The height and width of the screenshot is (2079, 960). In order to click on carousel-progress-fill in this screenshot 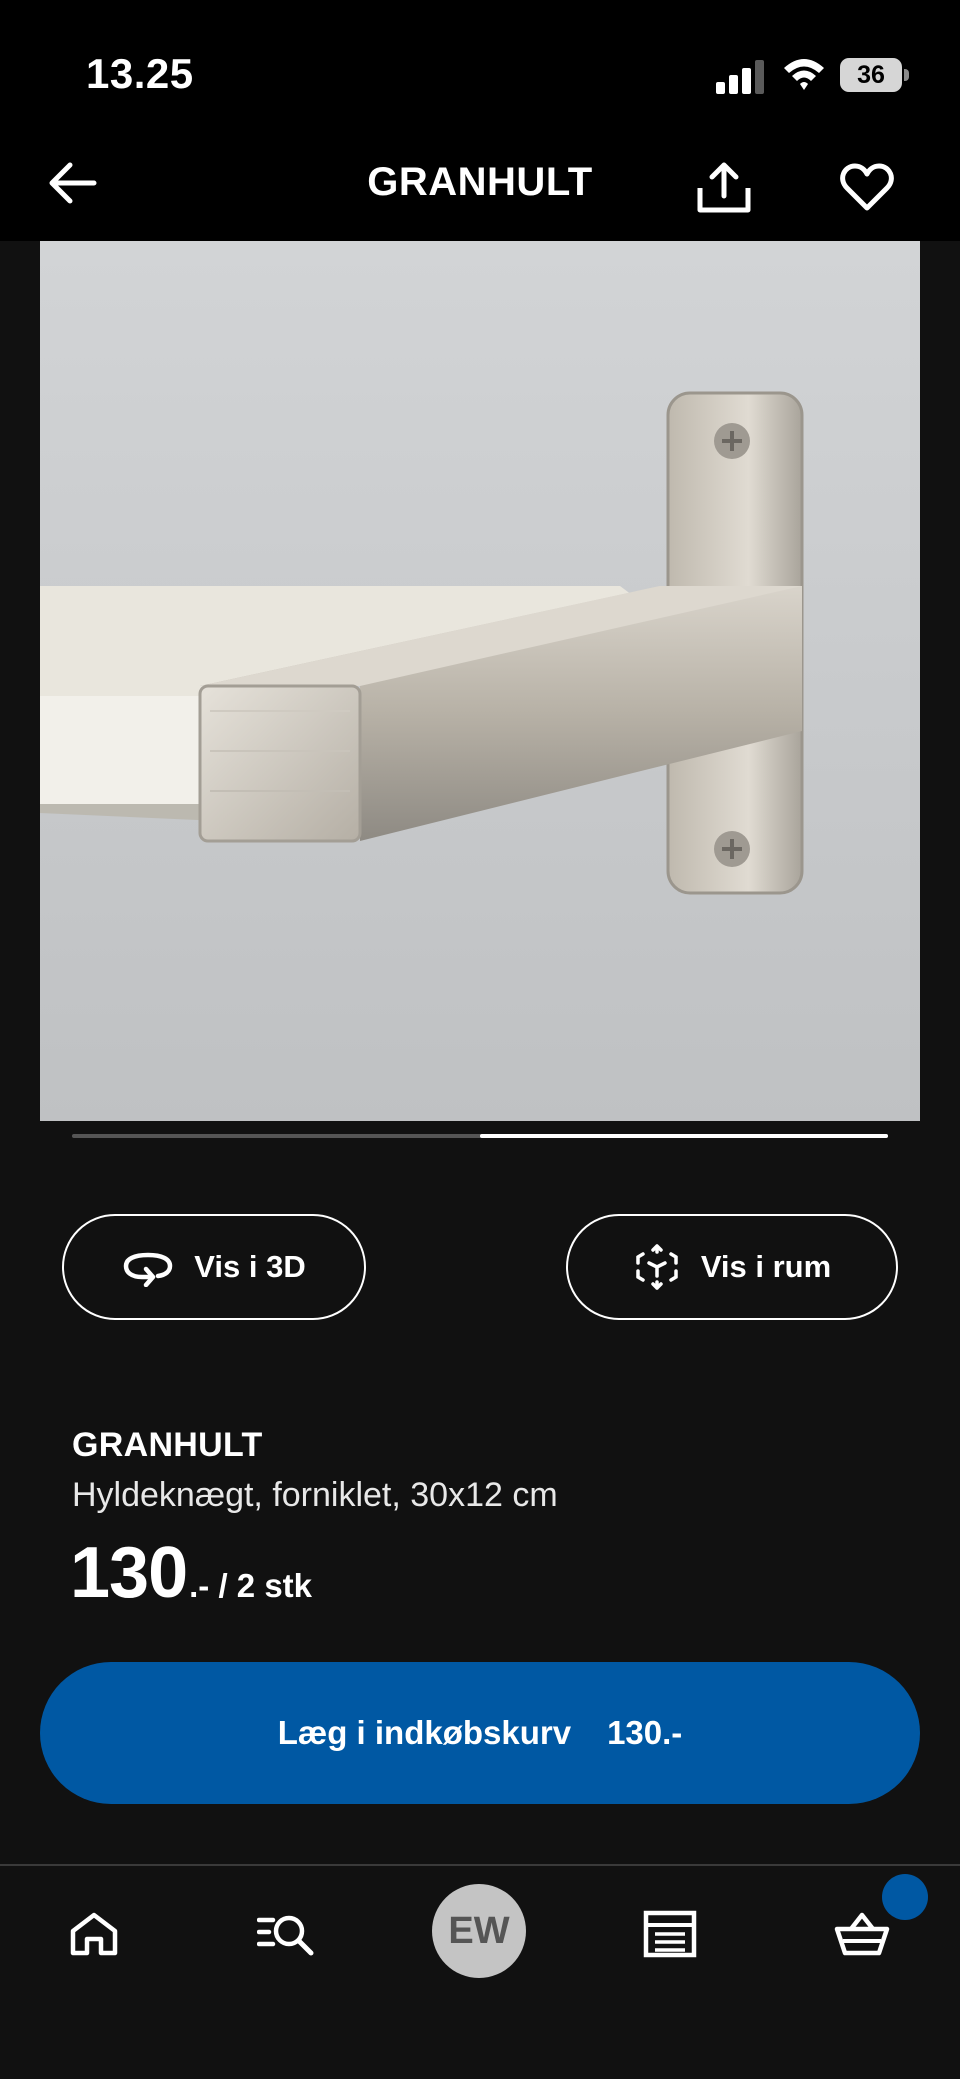, I will do `click(684, 1136)`.